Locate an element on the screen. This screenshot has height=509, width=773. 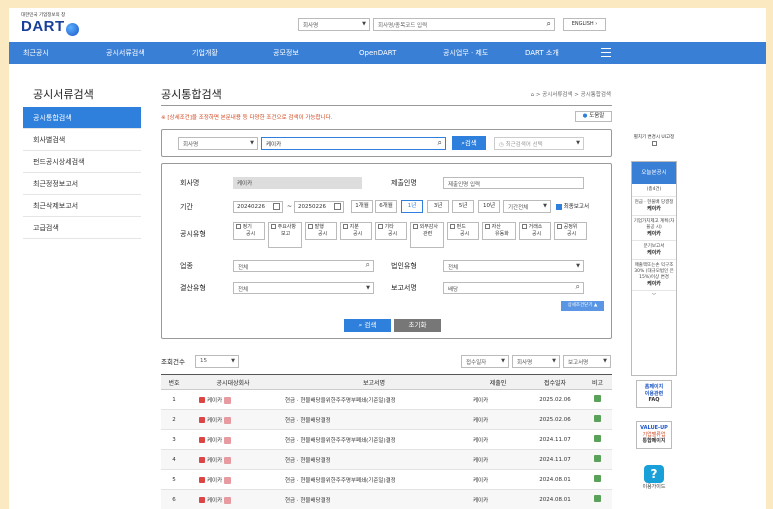
type-equity: 지분 공시 is located at coordinates (356, 231).